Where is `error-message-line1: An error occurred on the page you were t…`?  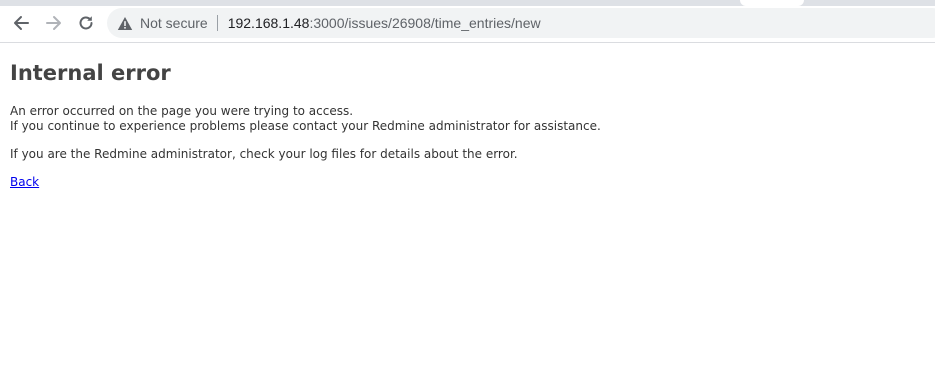
error-message-line1: An error occurred on the page you were t… is located at coordinates (182, 111).